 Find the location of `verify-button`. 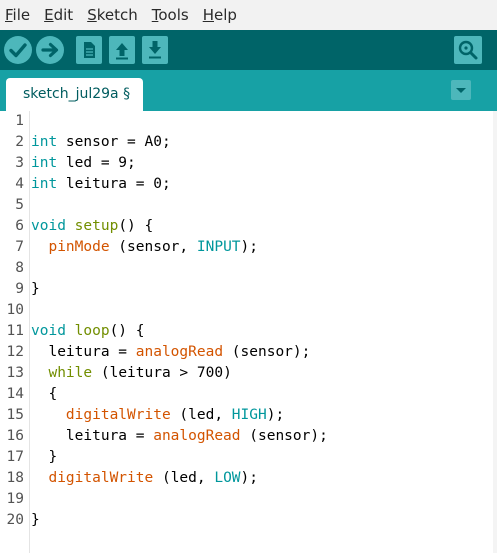

verify-button is located at coordinates (18, 50).